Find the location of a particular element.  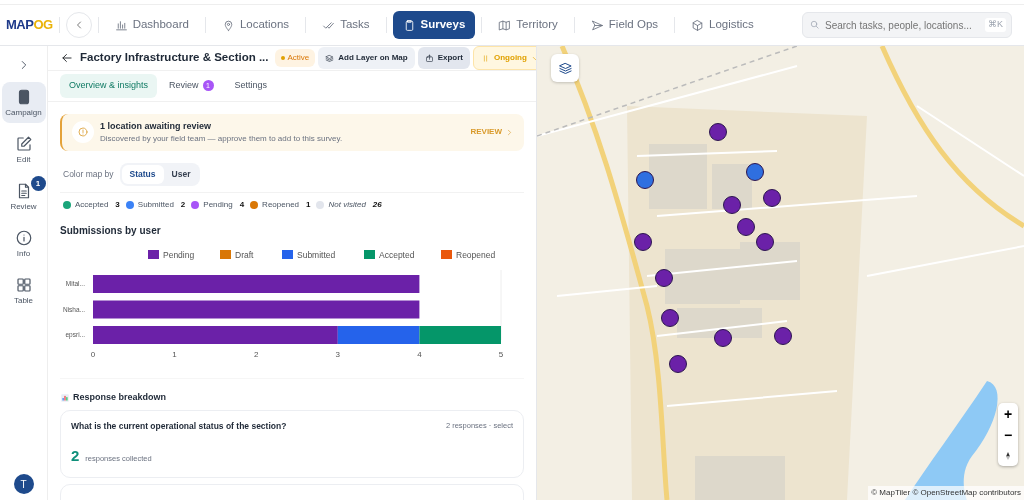

nav-tab: Locations is located at coordinates (255, 25).